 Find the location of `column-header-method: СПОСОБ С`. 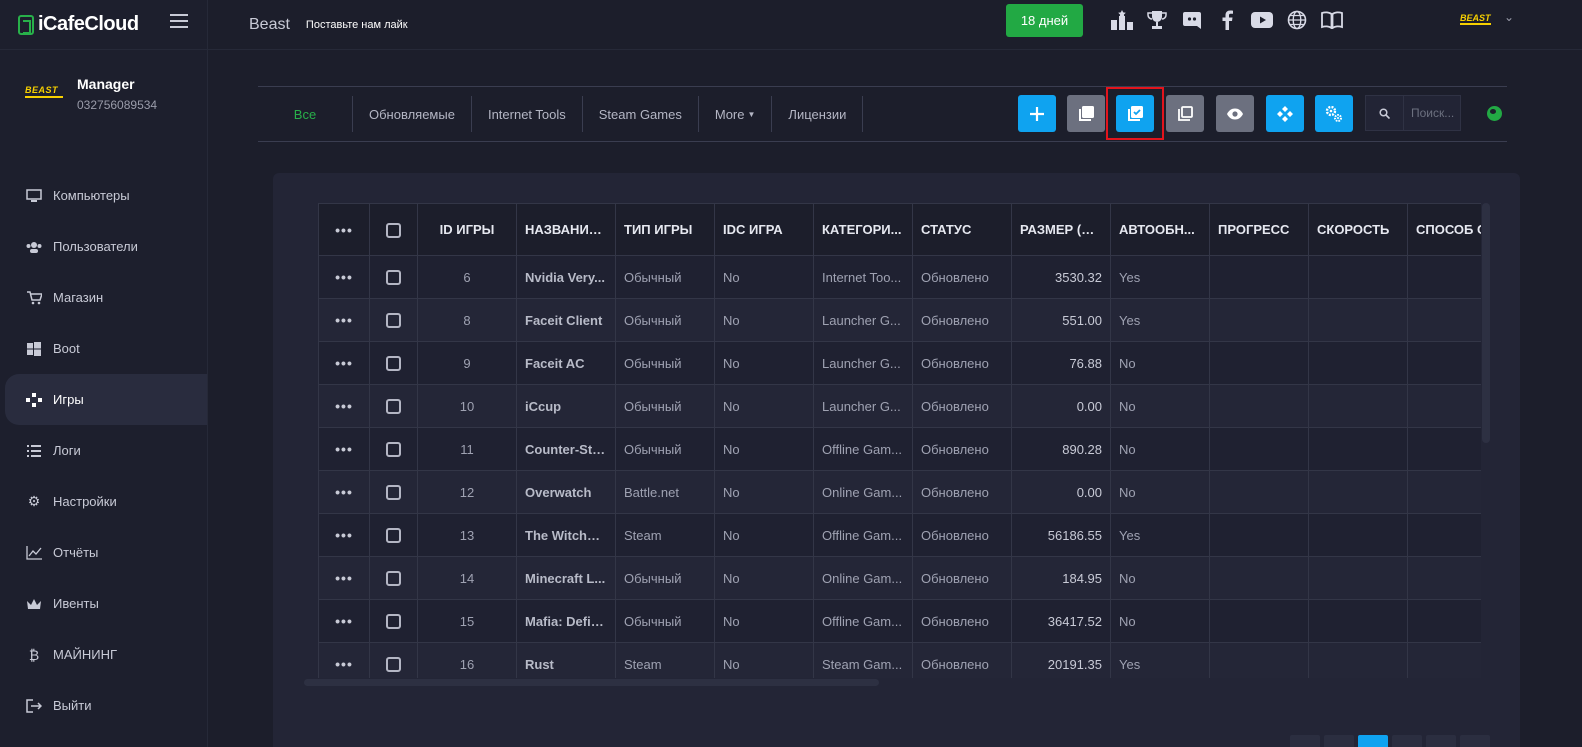

column-header-method: СПОСОБ С is located at coordinates (1444, 229).